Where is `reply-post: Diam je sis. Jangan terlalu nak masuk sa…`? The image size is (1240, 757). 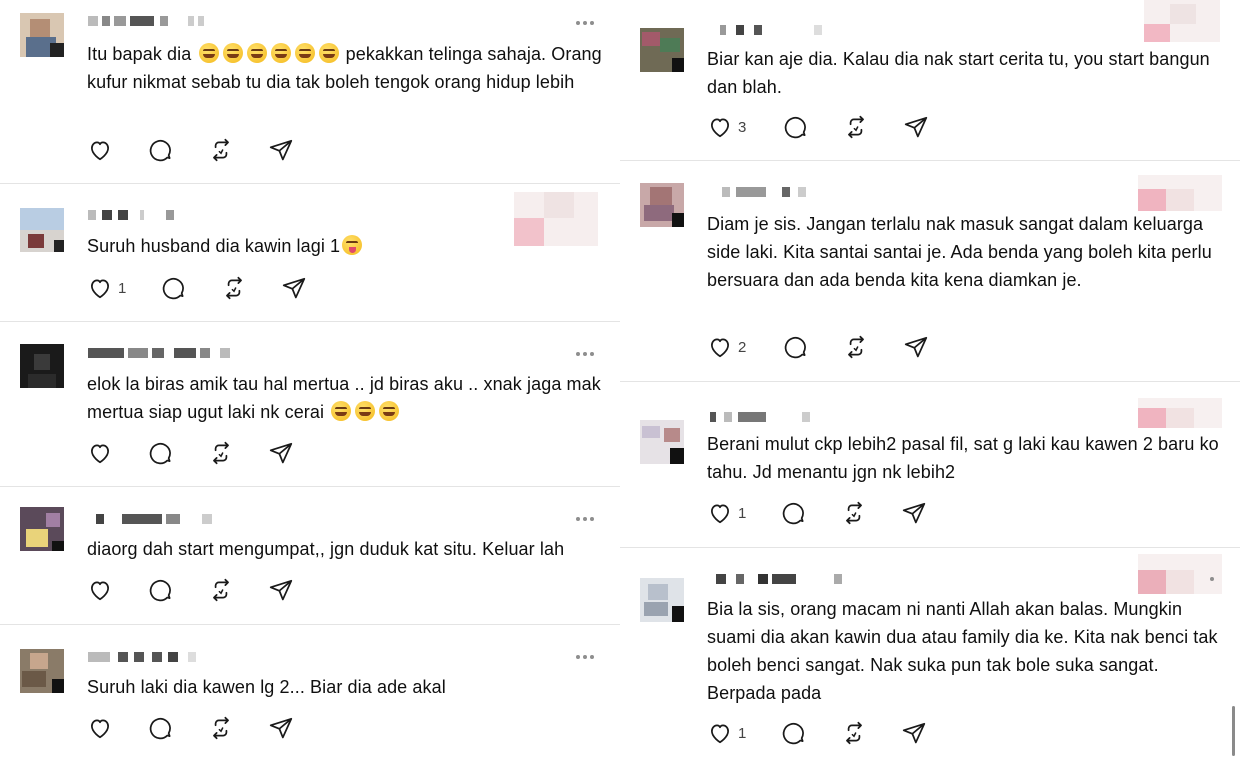 reply-post: Diam je sis. Jangan terlalu nak masuk sa… is located at coordinates (930, 271).